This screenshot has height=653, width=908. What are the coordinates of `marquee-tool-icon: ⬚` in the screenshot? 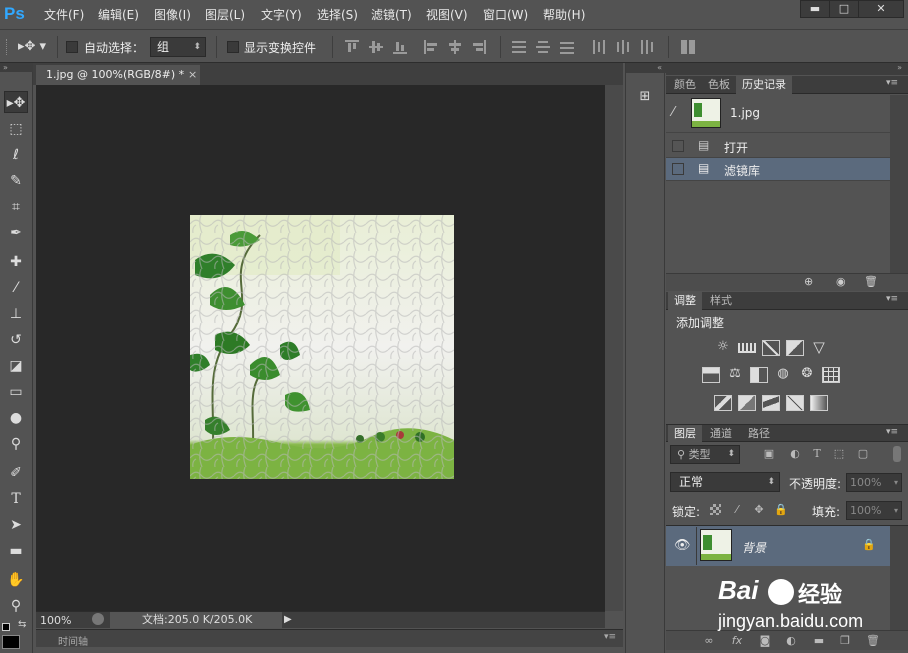 It's located at (16, 129).